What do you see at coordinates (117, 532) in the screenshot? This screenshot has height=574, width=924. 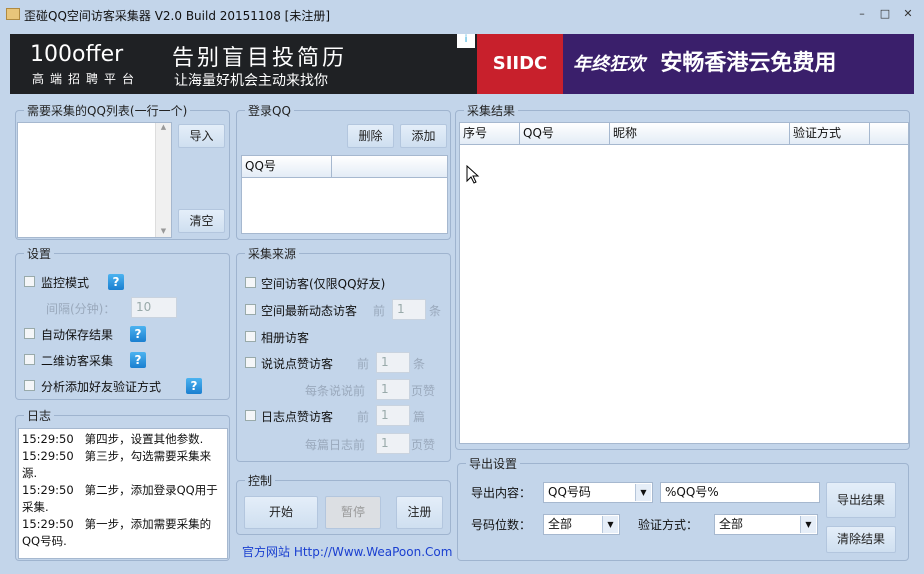 I see `log-entry: 15:29:50 第一步，添加需要采集的QQ号码.` at bounding box center [117, 532].